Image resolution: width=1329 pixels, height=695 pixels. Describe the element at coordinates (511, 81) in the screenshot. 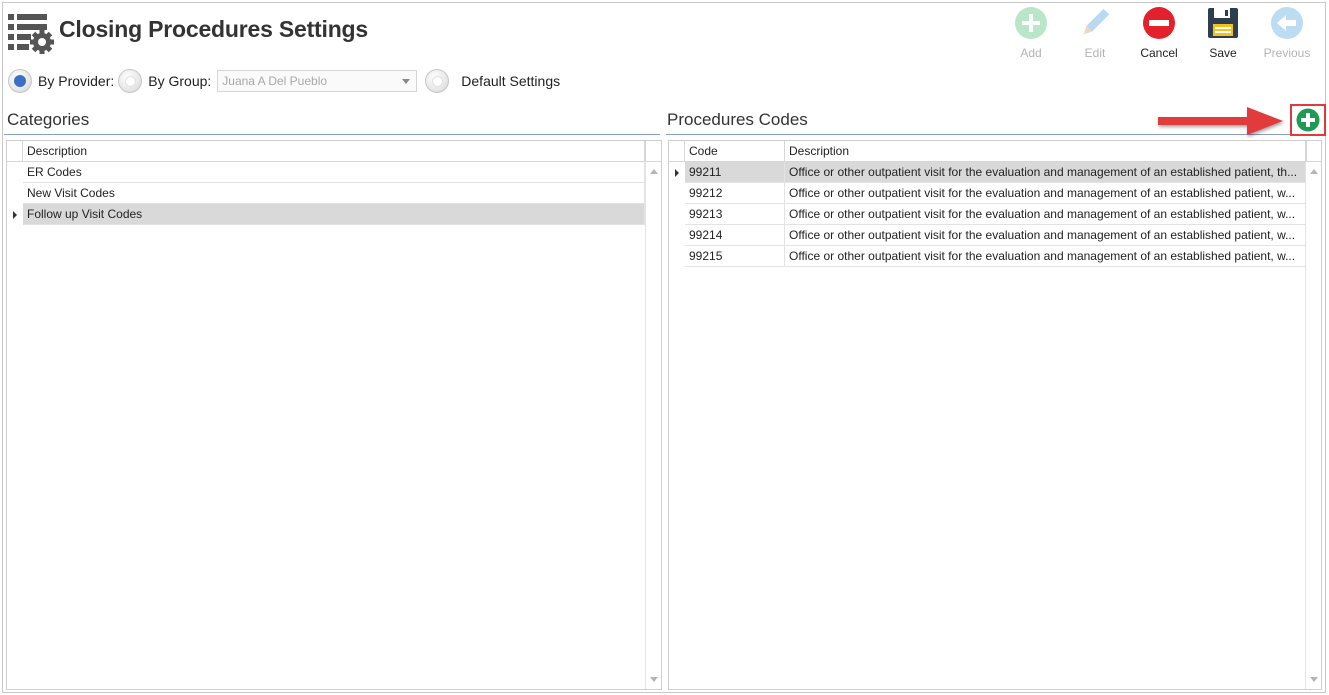

I see `default-settings-label: Default Settings` at that location.